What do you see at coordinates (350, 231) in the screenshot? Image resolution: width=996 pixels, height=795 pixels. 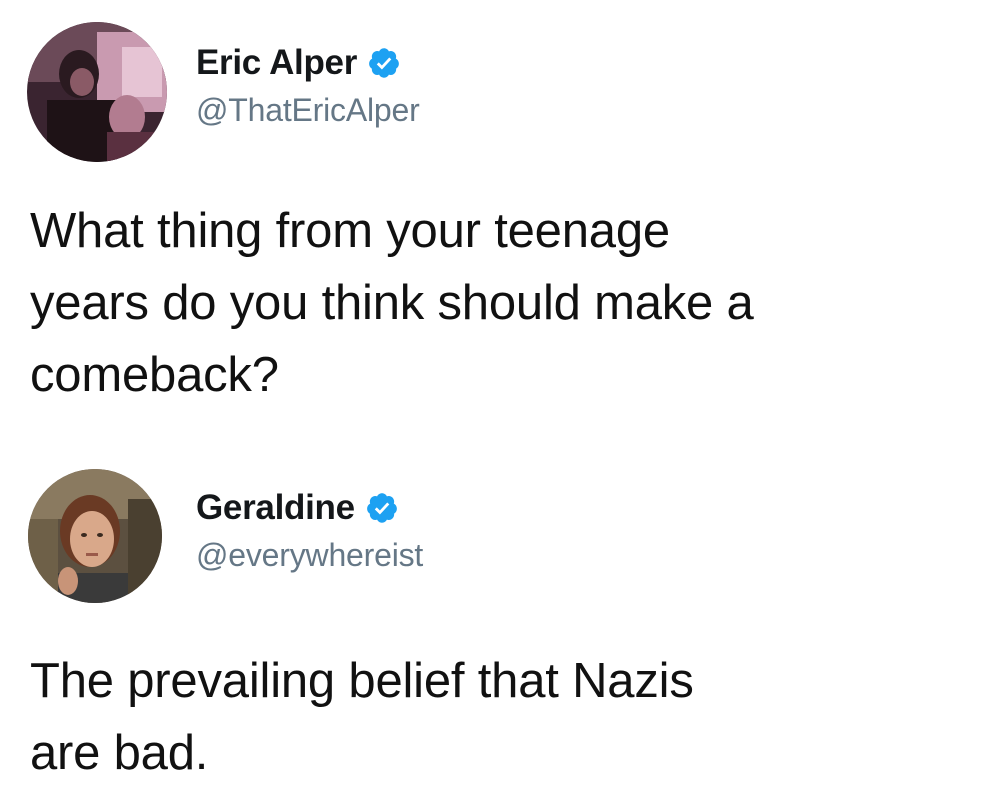 I see `tweet-text-line: What thing from your teenage` at bounding box center [350, 231].